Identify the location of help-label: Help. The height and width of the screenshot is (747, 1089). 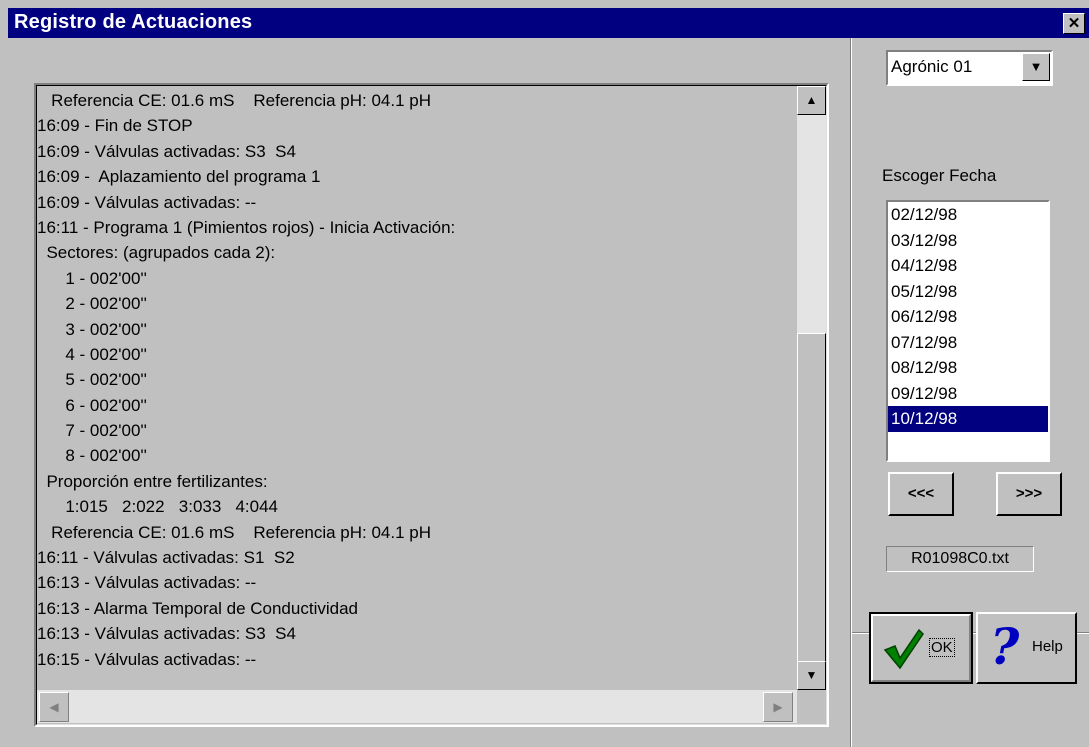
(1047, 646).